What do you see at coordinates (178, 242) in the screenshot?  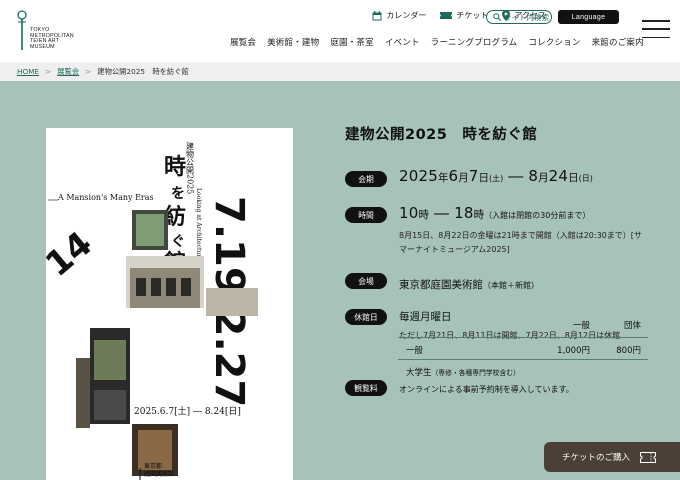 I see `poster-title-char: ぐ` at bounding box center [178, 242].